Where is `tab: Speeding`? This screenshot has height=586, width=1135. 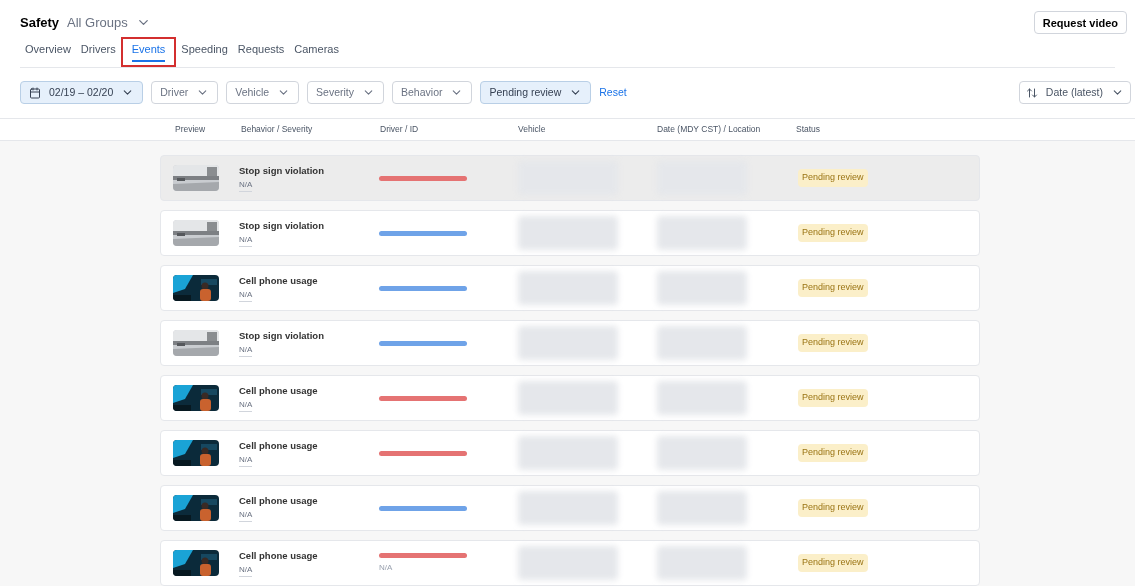
tab: Speeding is located at coordinates (204, 51).